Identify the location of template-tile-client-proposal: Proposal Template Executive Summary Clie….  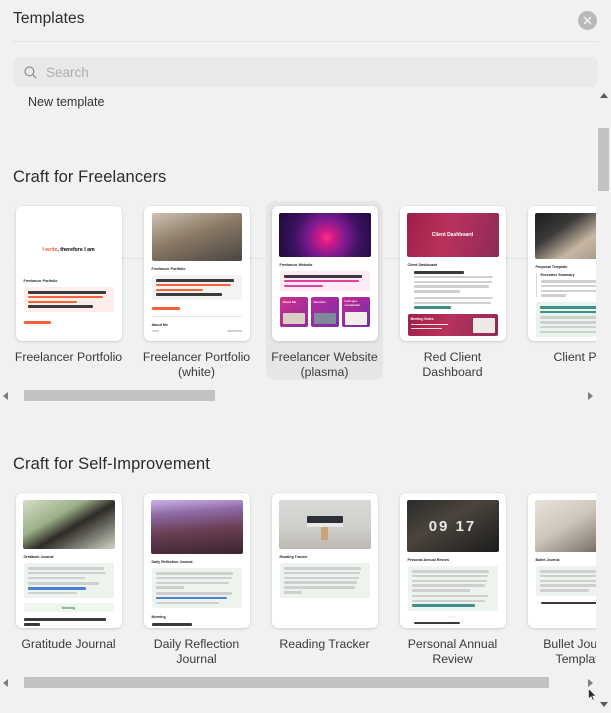
(559, 290).